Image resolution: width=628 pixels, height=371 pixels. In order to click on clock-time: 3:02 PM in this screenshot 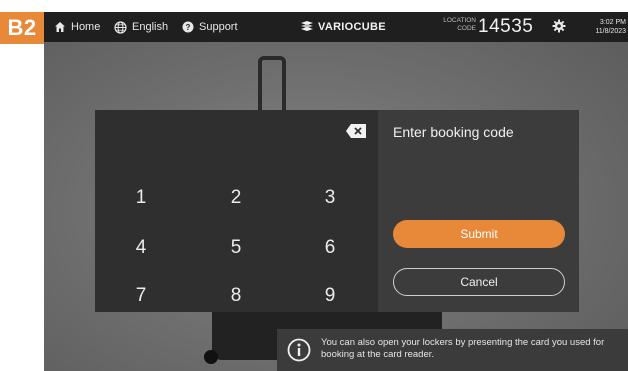, I will do `click(612, 22)`.